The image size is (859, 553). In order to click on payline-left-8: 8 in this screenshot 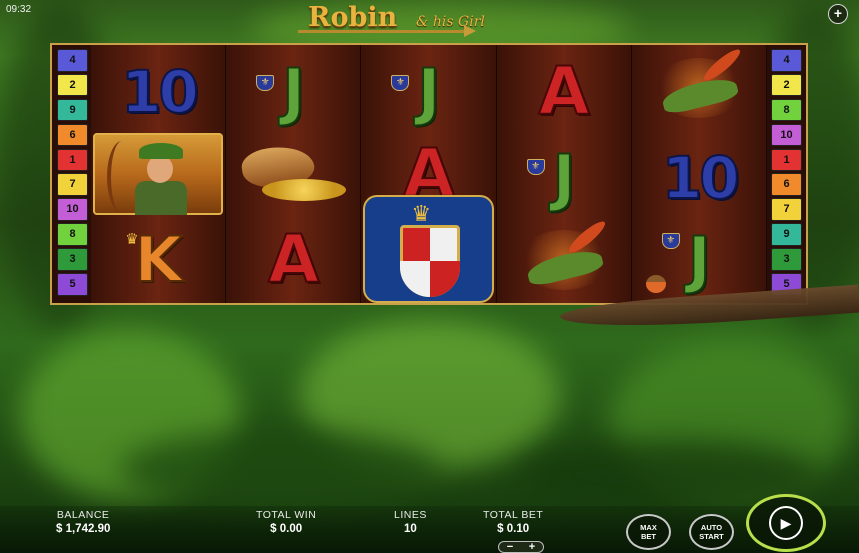, I will do `click(72, 234)`.